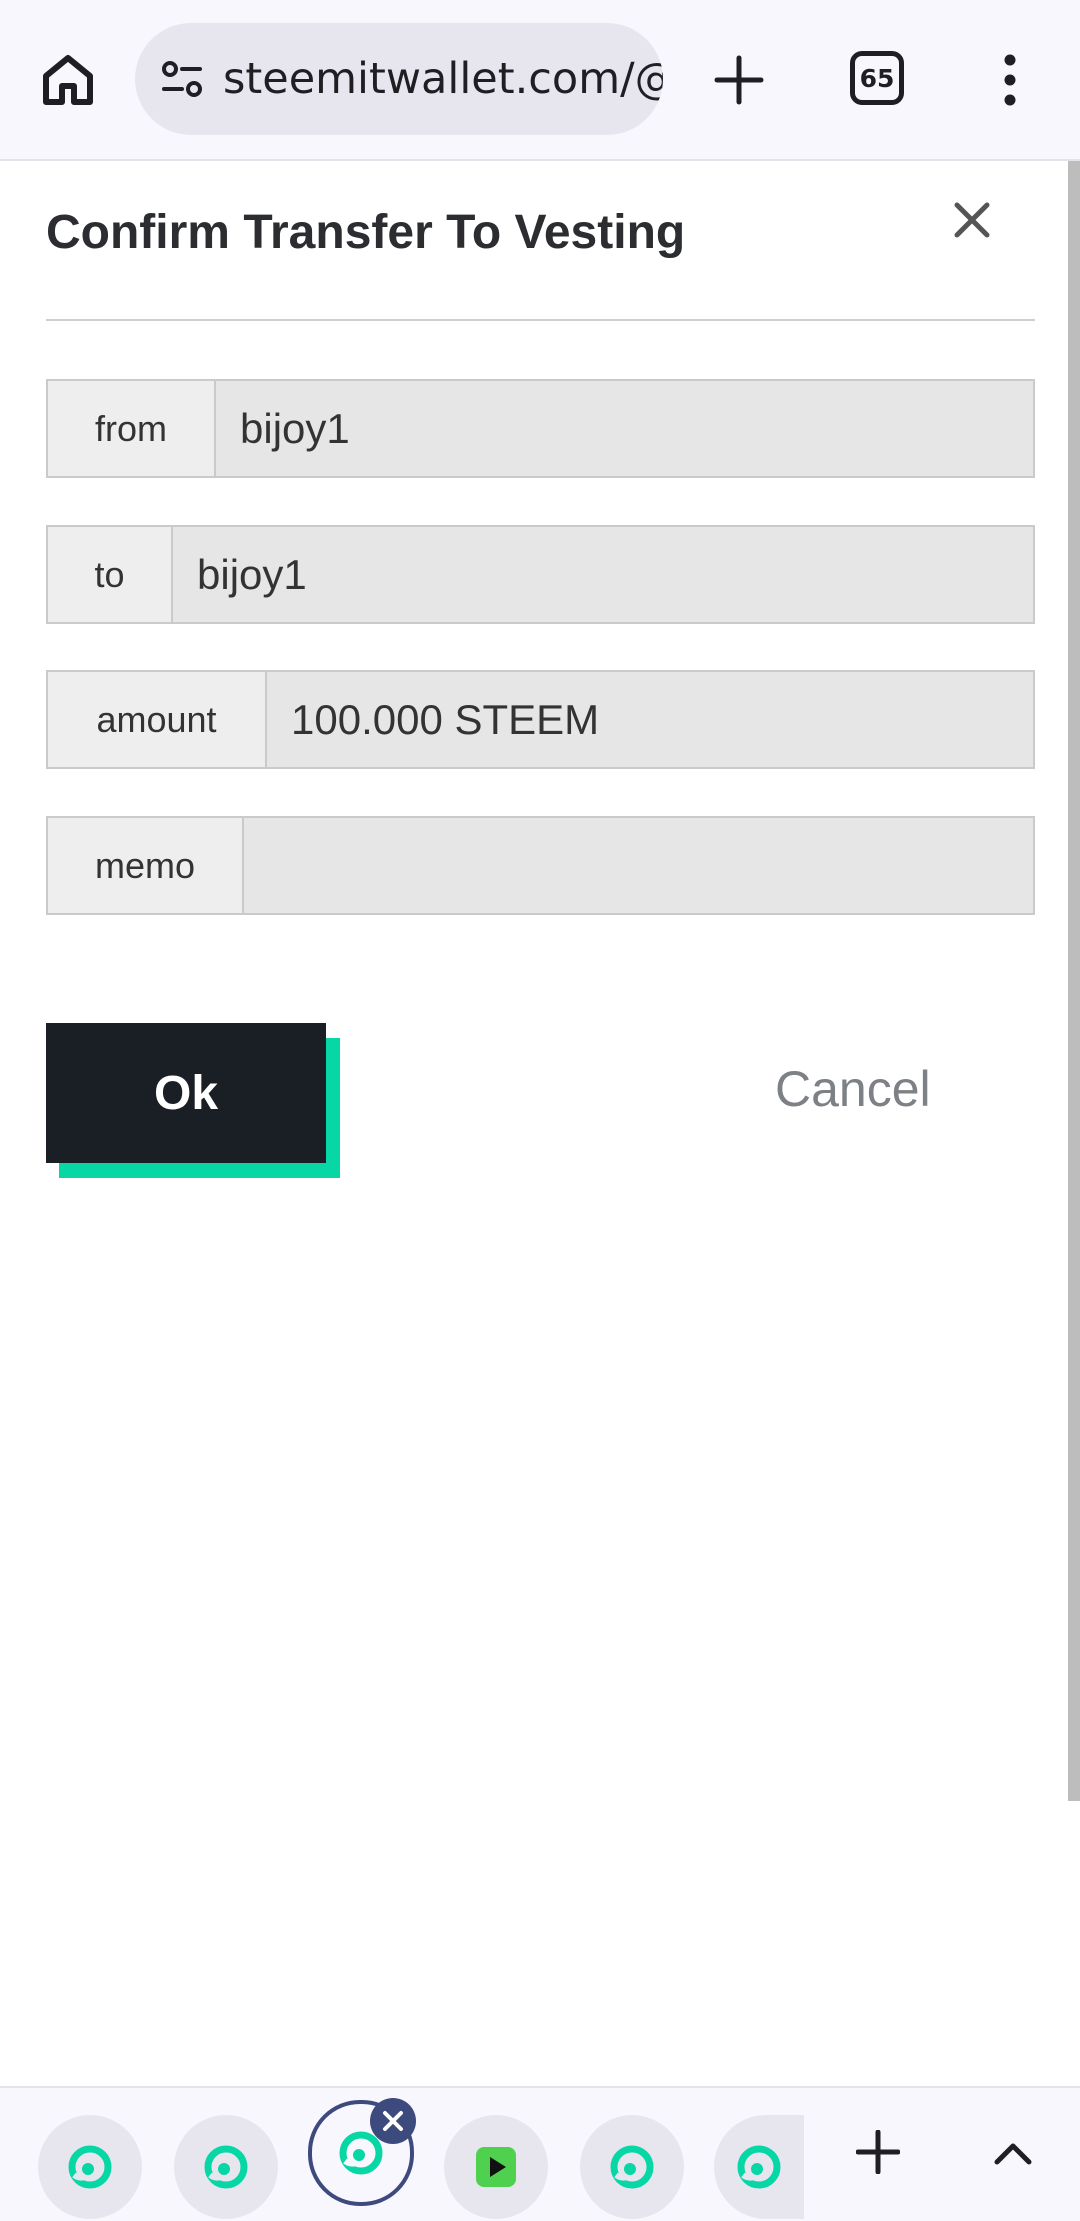 The width and height of the screenshot is (1080, 2221). Describe the element at coordinates (393, 2121) in the screenshot. I see `close-tab-icon` at that location.